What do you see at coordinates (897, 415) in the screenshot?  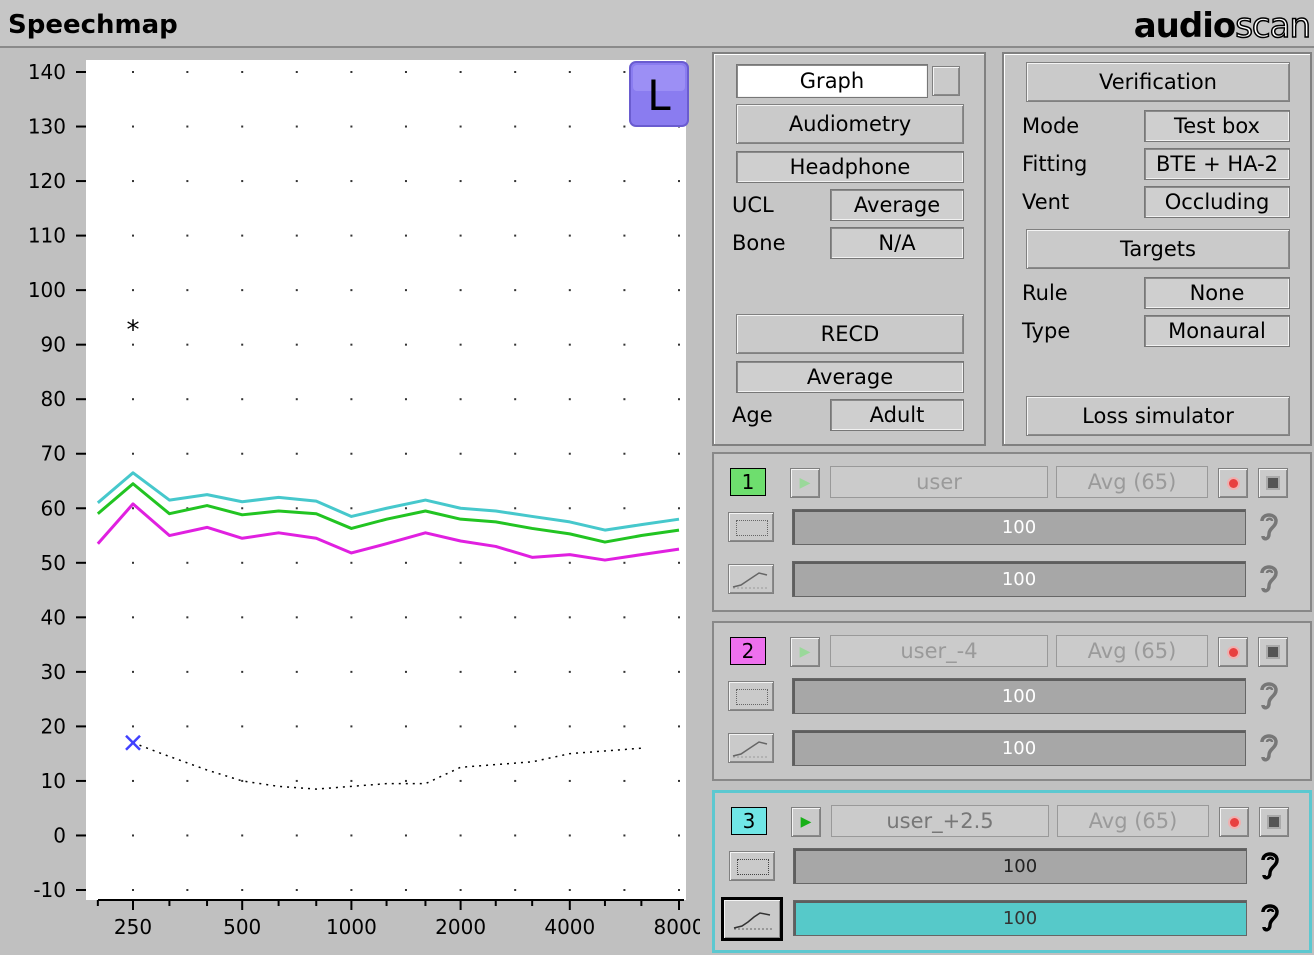 I see `age-field: Adult` at bounding box center [897, 415].